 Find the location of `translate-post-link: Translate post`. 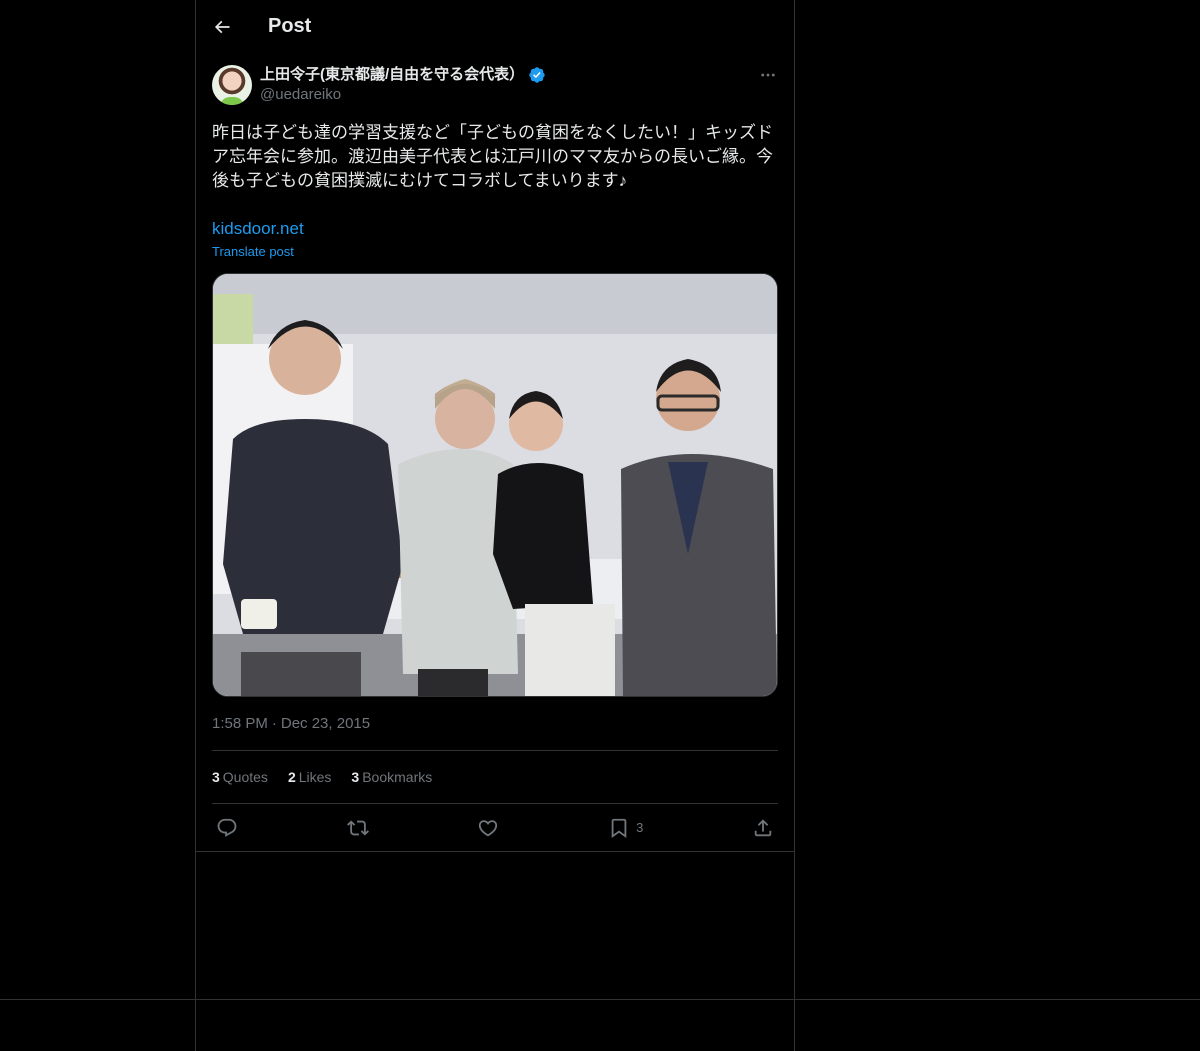

translate-post-link: Translate post is located at coordinates (495, 252).